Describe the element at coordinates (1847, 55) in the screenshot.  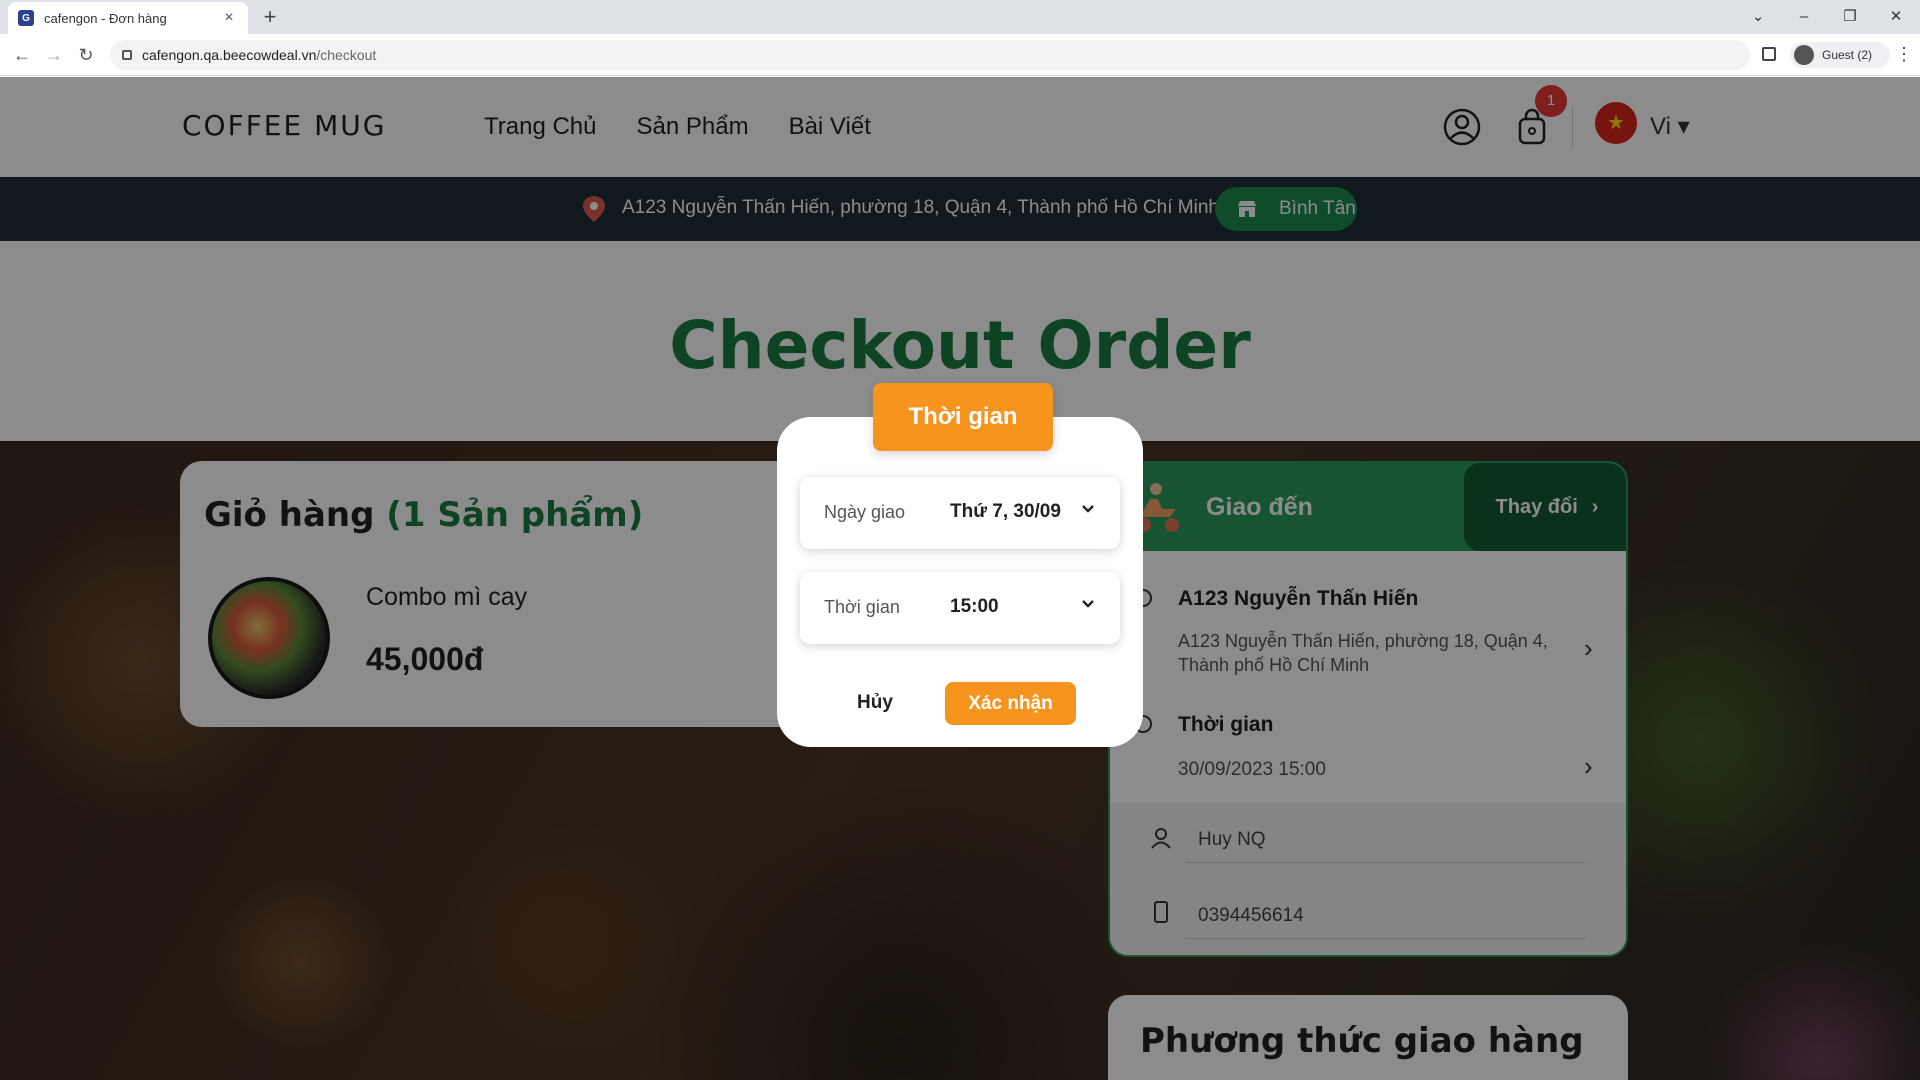
I see `profile-label: Guest (2)` at that location.